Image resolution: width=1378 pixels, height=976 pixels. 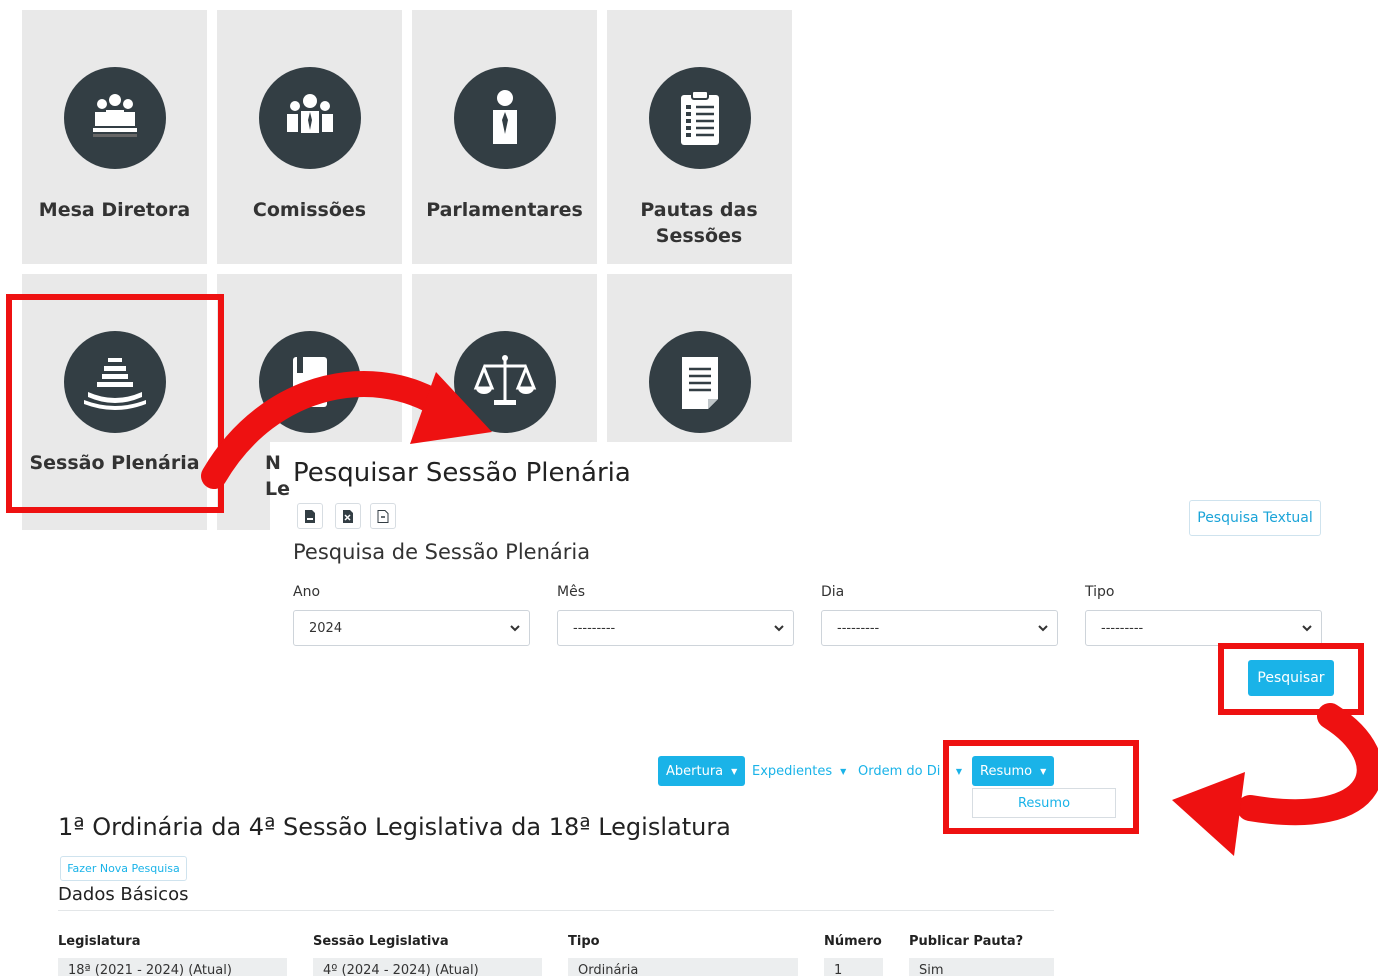 What do you see at coordinates (1307, 764) in the screenshot?
I see `arrow-to-resumo` at bounding box center [1307, 764].